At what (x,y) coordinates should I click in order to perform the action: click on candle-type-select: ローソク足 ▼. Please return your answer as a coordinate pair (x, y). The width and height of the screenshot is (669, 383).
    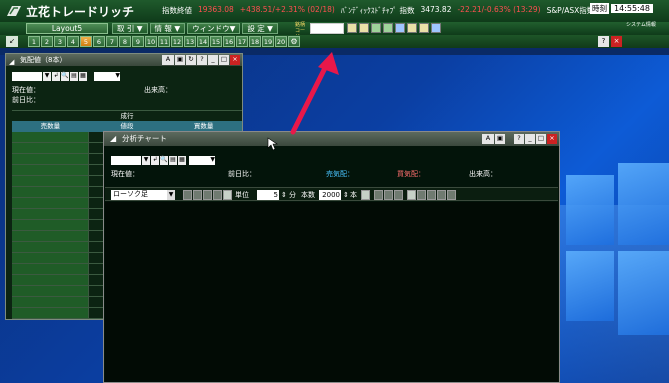
    Looking at the image, I should click on (143, 195).